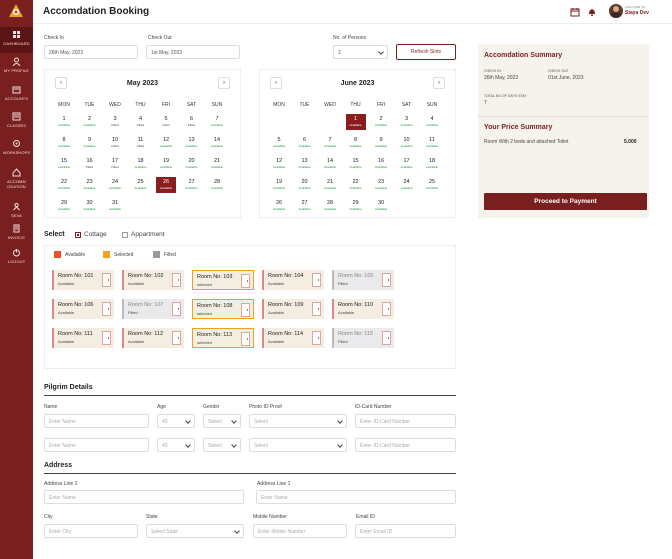  I want to click on calendar-day: 4 Filled, so click(141, 122).